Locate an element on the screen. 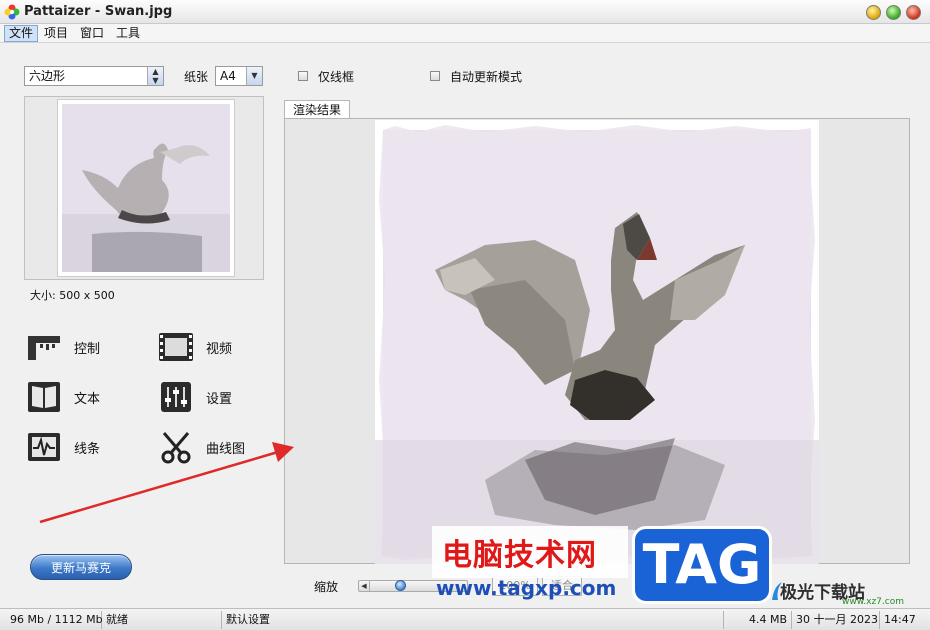 Image resolution: width=930 pixels, height=630 pixels. control-tool-label: 控制 is located at coordinates (87, 349).